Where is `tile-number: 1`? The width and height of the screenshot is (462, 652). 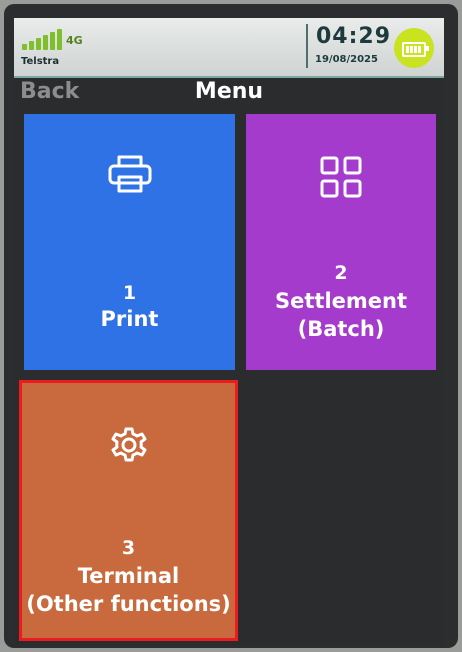 tile-number: 1 is located at coordinates (129, 293).